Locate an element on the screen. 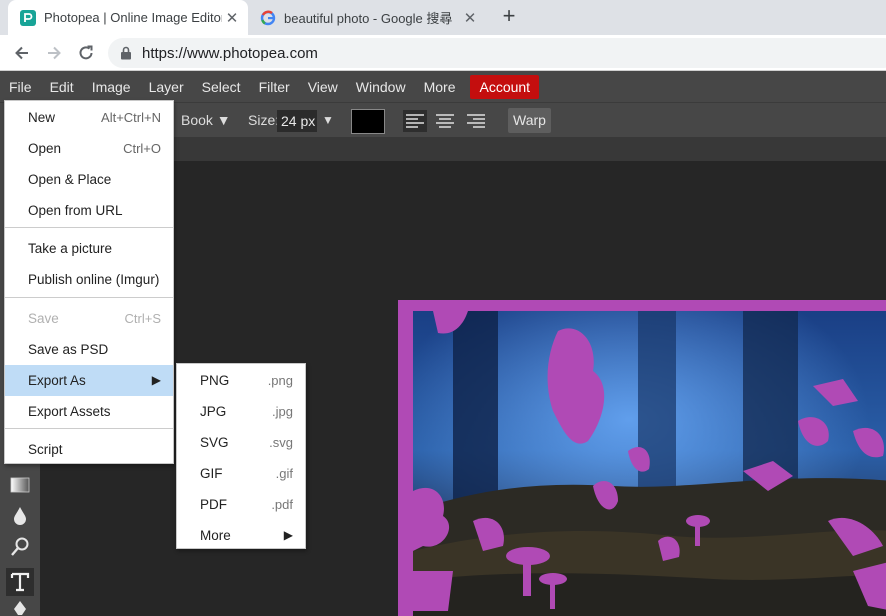  menu-view: View is located at coordinates (323, 87).